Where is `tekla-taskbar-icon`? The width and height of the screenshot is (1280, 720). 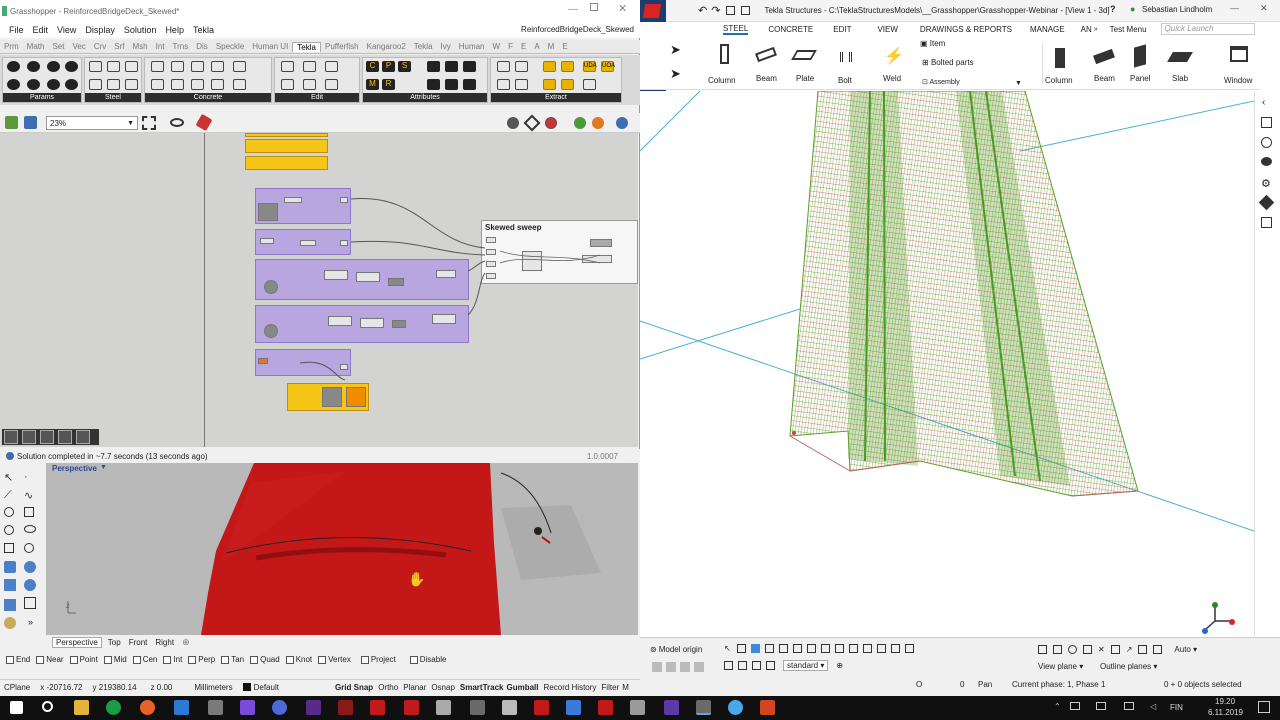
tekla-taskbar-icon is located at coordinates (345, 707).